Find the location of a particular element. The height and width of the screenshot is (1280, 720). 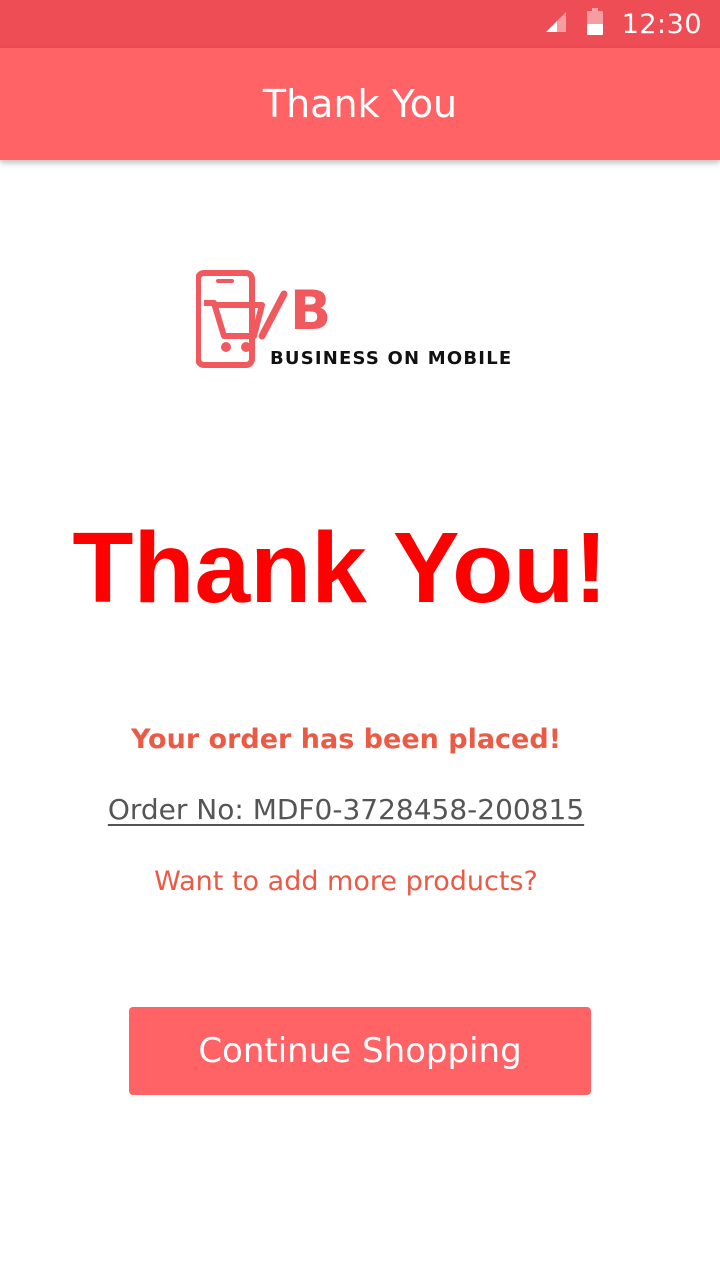

logo-letter: B is located at coordinates (311, 310).